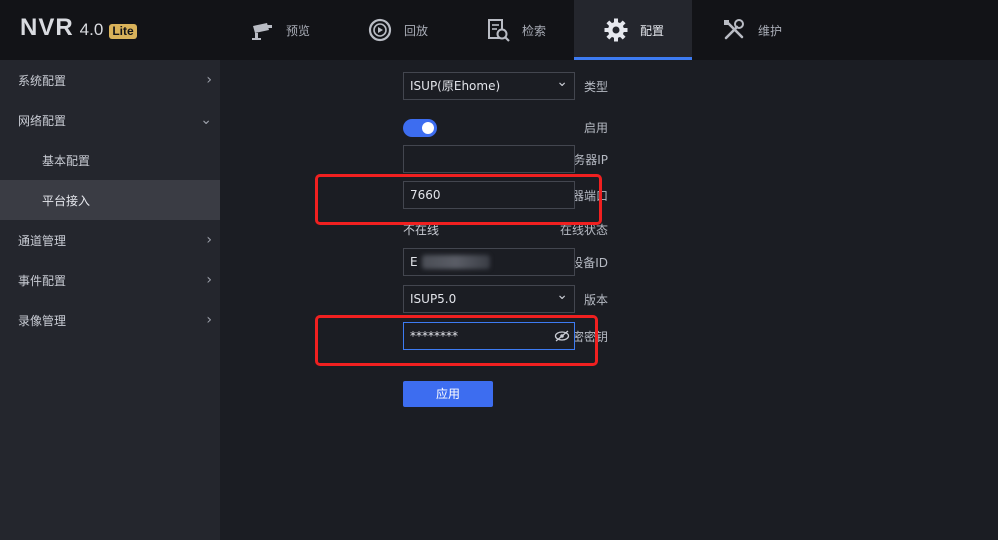 This screenshot has width=998, height=540. I want to click on sidebar-item-event-config: 事件配置 ›, so click(110, 280).